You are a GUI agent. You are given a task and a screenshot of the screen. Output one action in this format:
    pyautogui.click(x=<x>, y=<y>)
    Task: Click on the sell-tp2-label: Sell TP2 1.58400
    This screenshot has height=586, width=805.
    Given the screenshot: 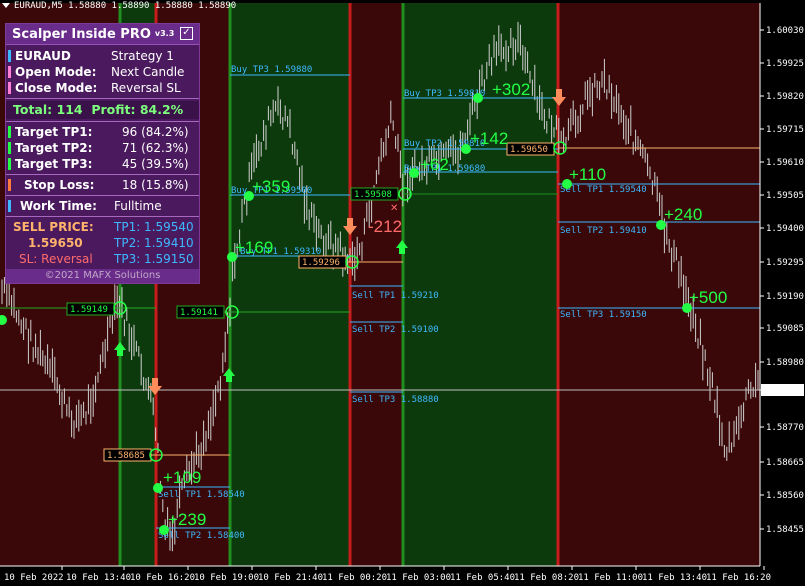 What is the action you would take?
    pyautogui.click(x=201, y=536)
    